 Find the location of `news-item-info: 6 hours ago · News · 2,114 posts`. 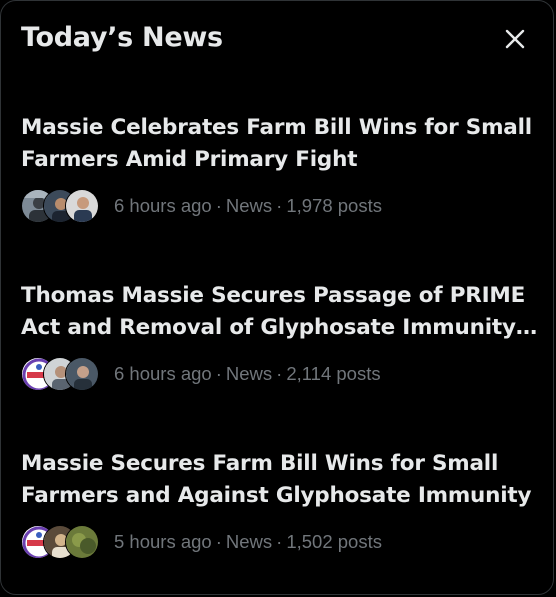

news-item-info: 6 hours ago · News · 2,114 posts is located at coordinates (247, 373).